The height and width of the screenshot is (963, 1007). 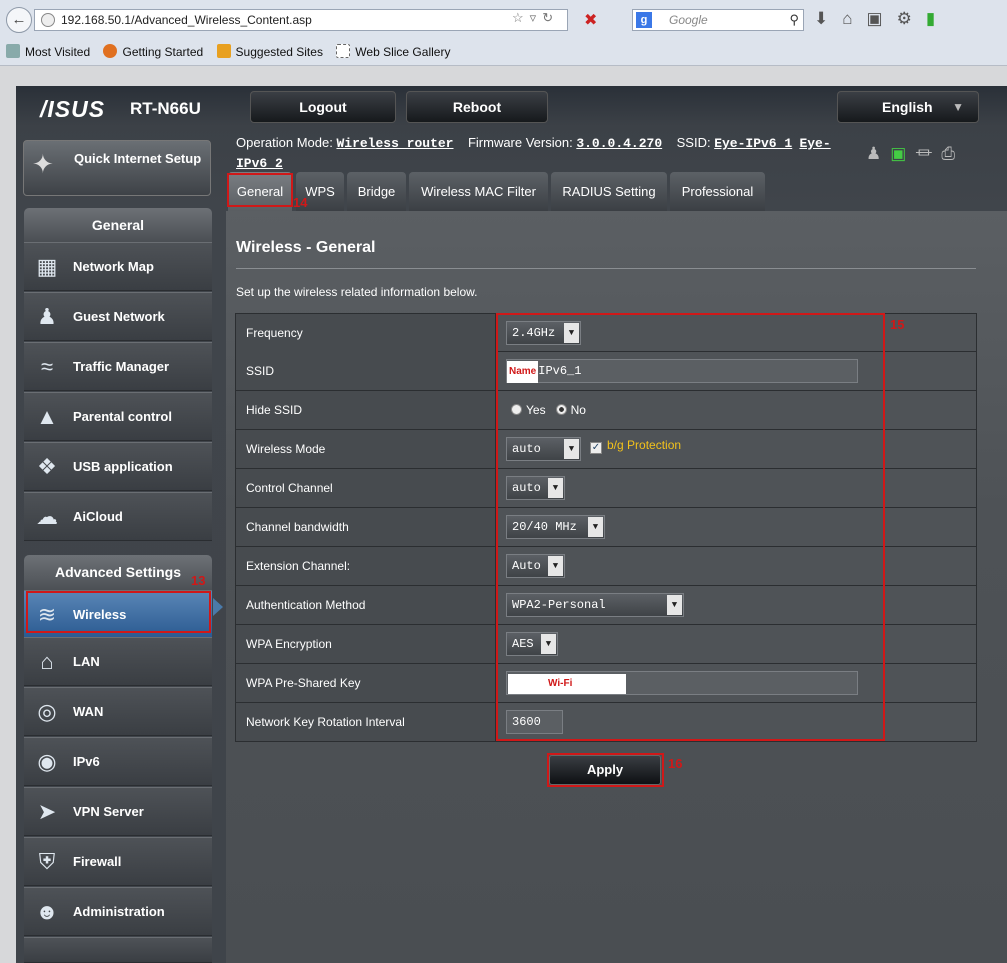 I want to click on guest-network-icon: ♟, so click(x=47, y=316).